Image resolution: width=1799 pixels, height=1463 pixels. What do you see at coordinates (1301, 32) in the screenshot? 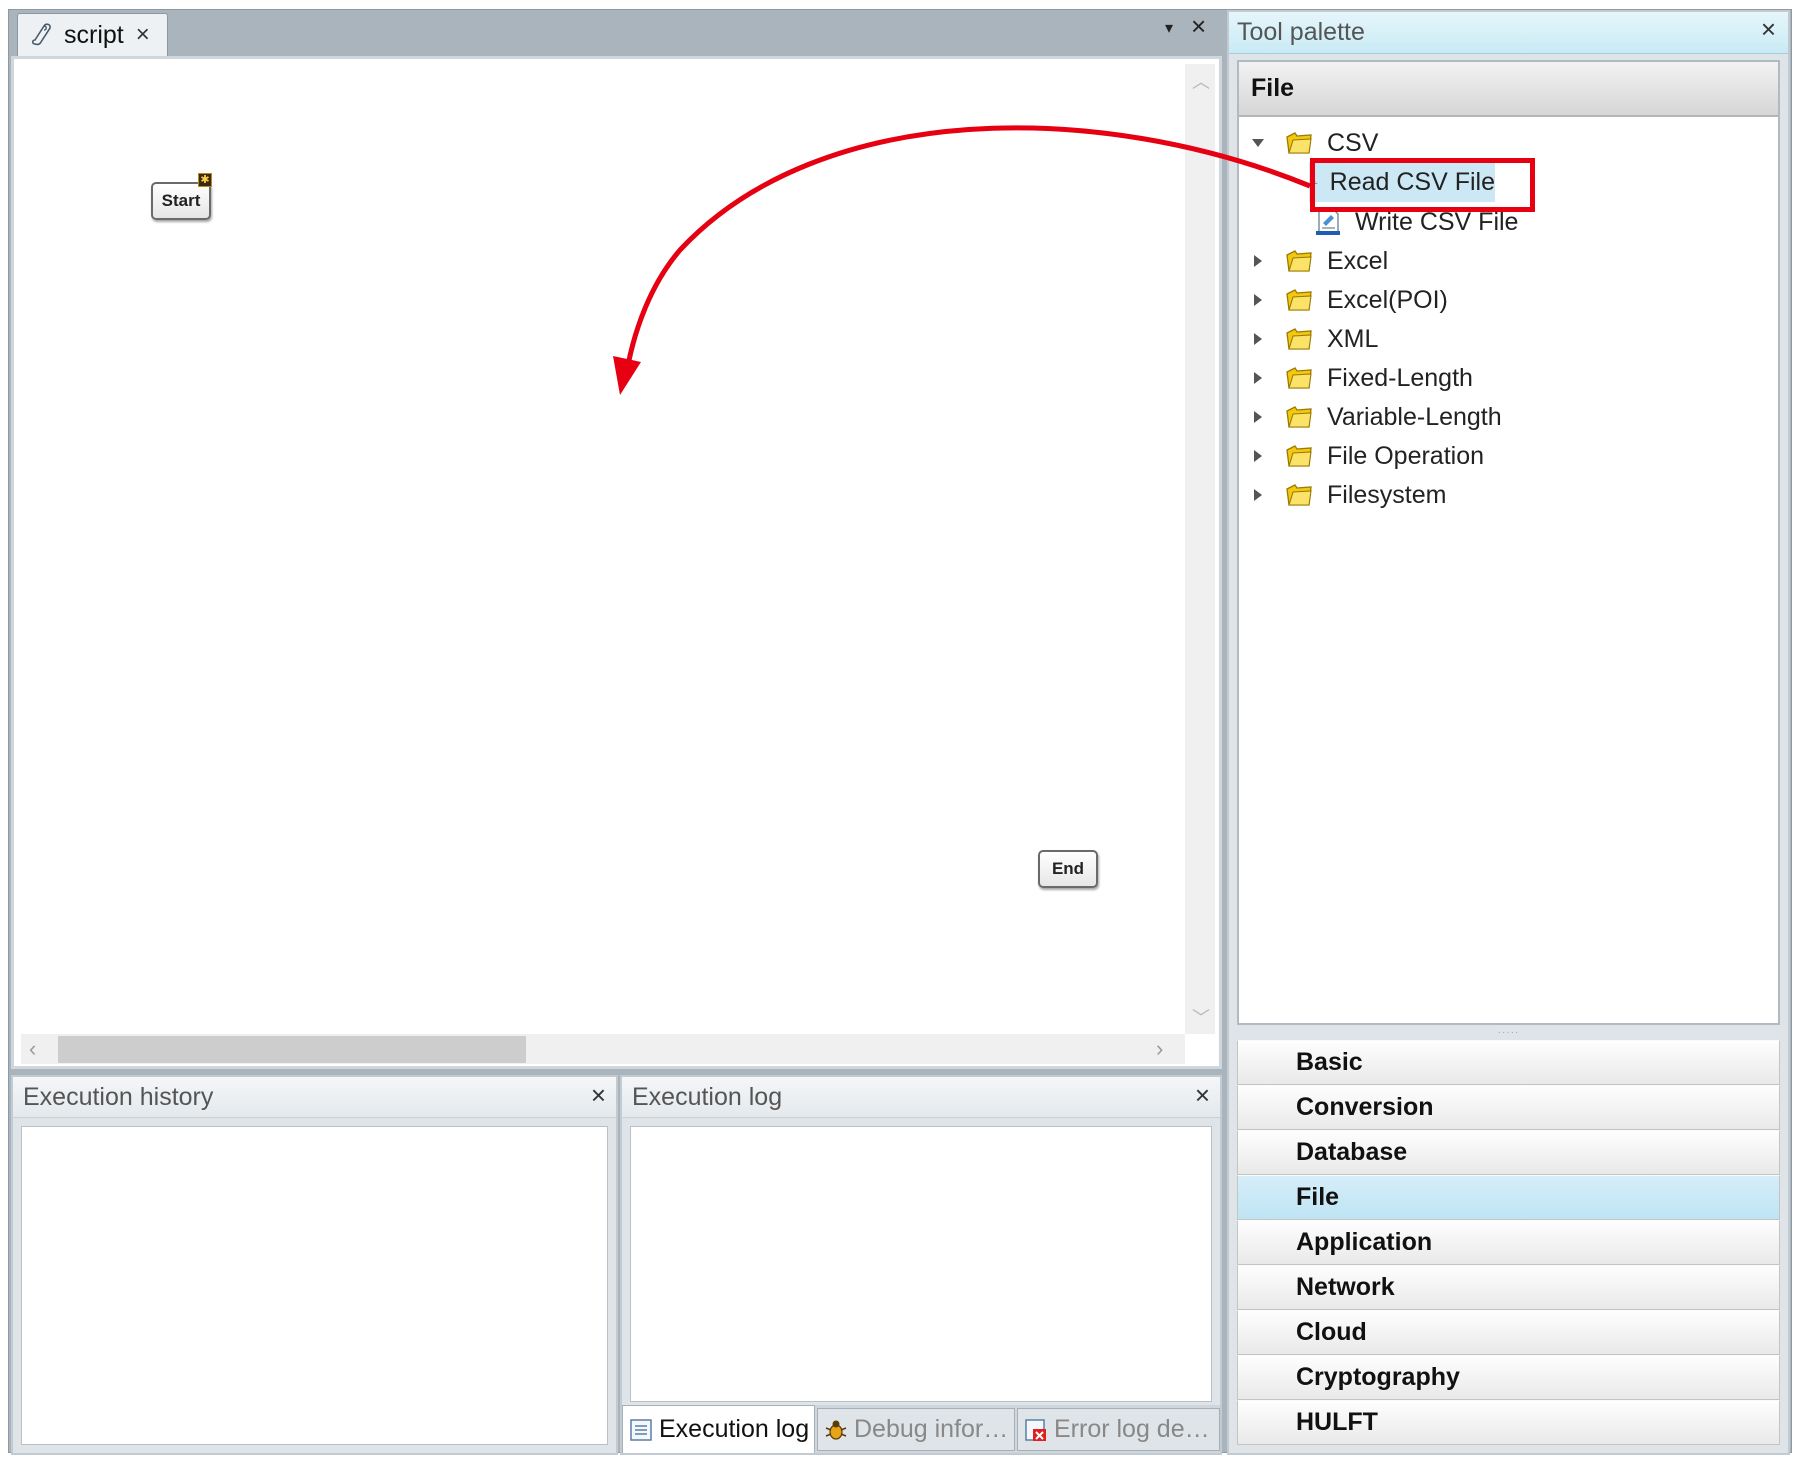
I see `tool-palette-title: Tool palette` at bounding box center [1301, 32].